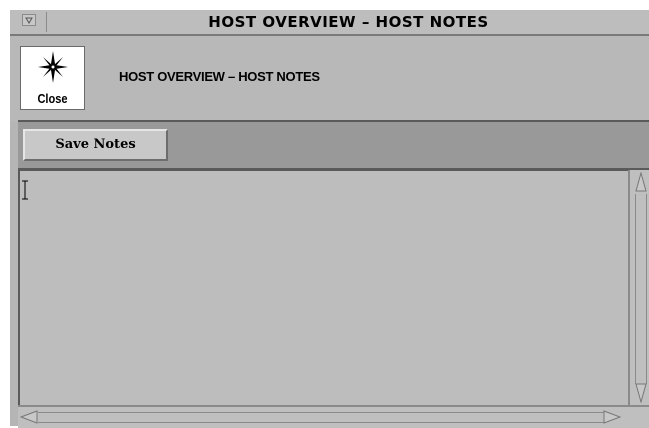  What do you see at coordinates (25, 190) in the screenshot?
I see `i-beam-cursor-icon` at bounding box center [25, 190].